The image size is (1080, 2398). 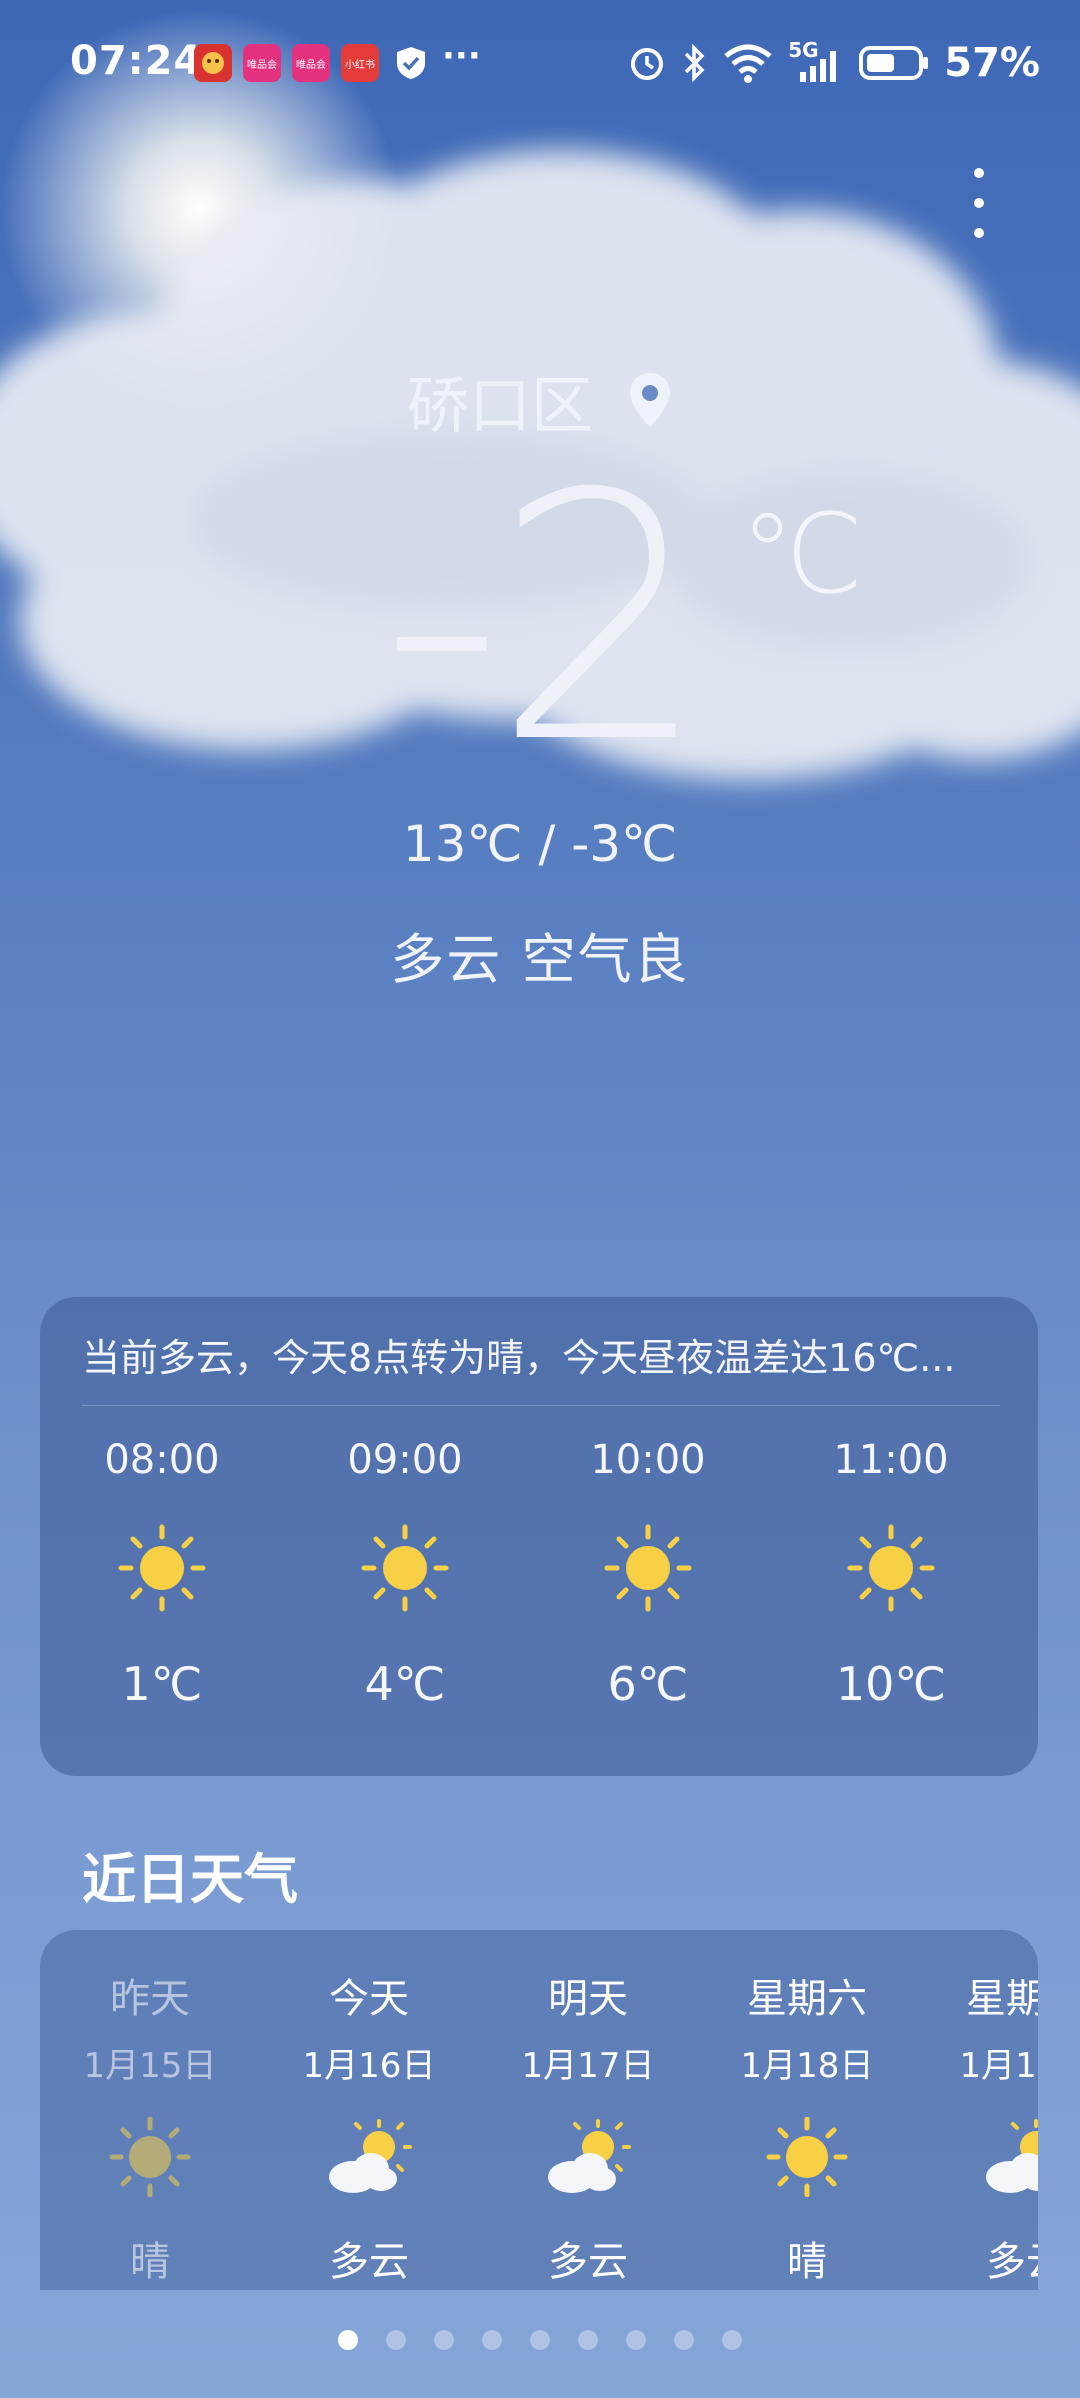 What do you see at coordinates (648, 1684) in the screenshot?
I see `hour-temperature: 6℃` at bounding box center [648, 1684].